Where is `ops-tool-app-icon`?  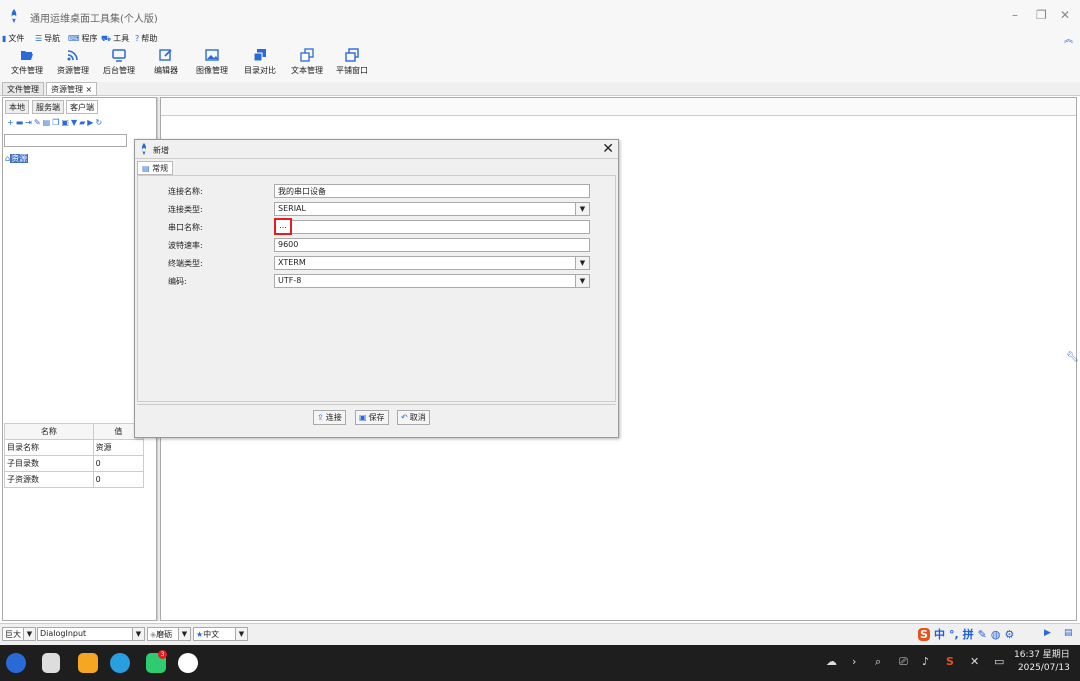 ops-tool-app-icon is located at coordinates (188, 663).